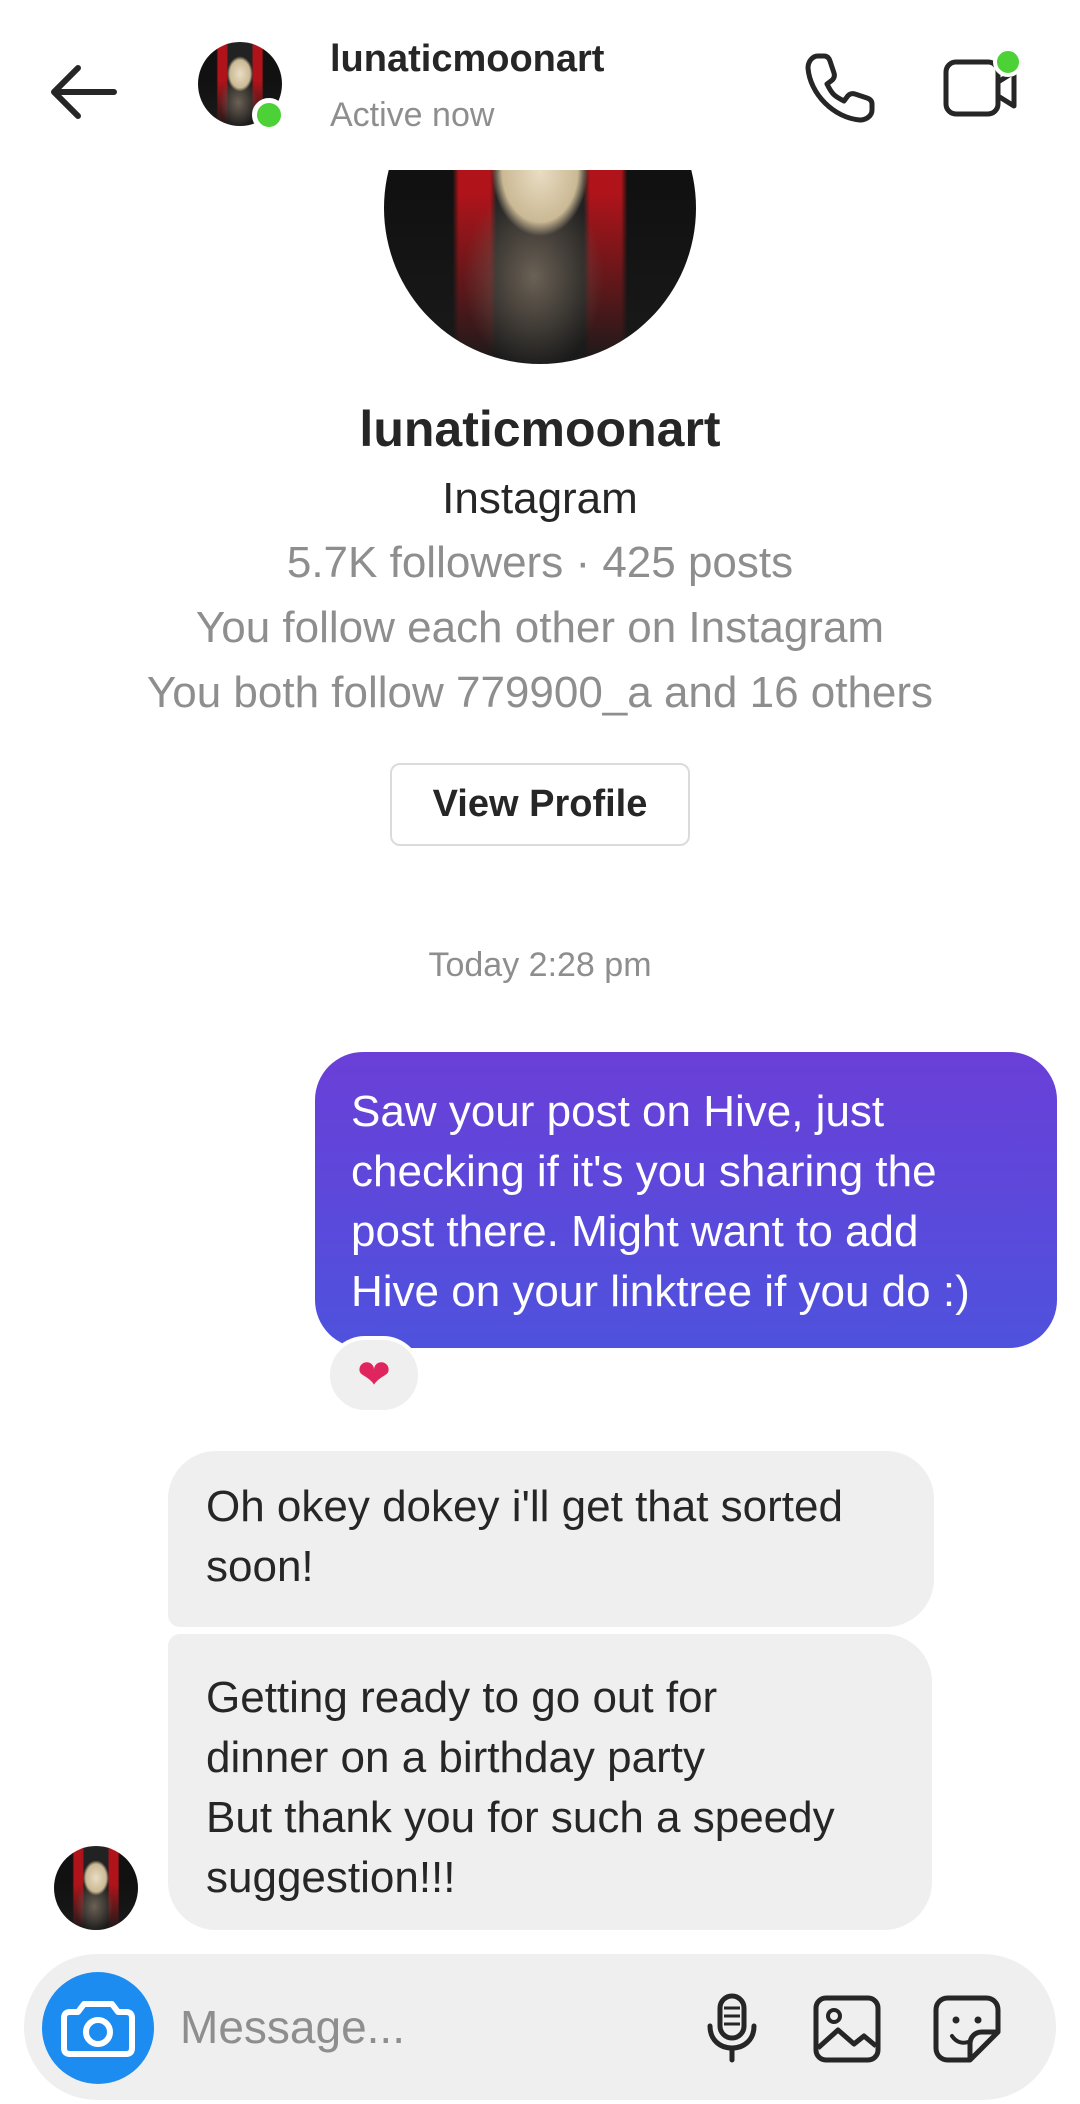  What do you see at coordinates (732, 2028) in the screenshot?
I see `microphone-icon` at bounding box center [732, 2028].